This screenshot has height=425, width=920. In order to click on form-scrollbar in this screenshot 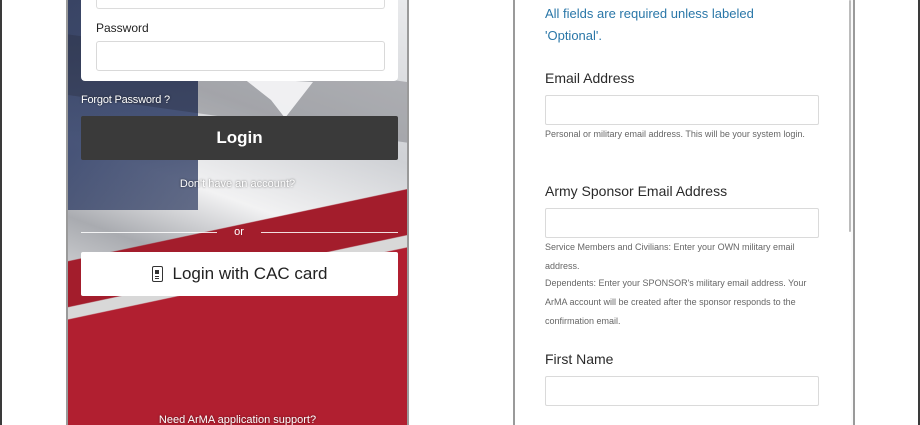, I will do `click(850, 116)`.